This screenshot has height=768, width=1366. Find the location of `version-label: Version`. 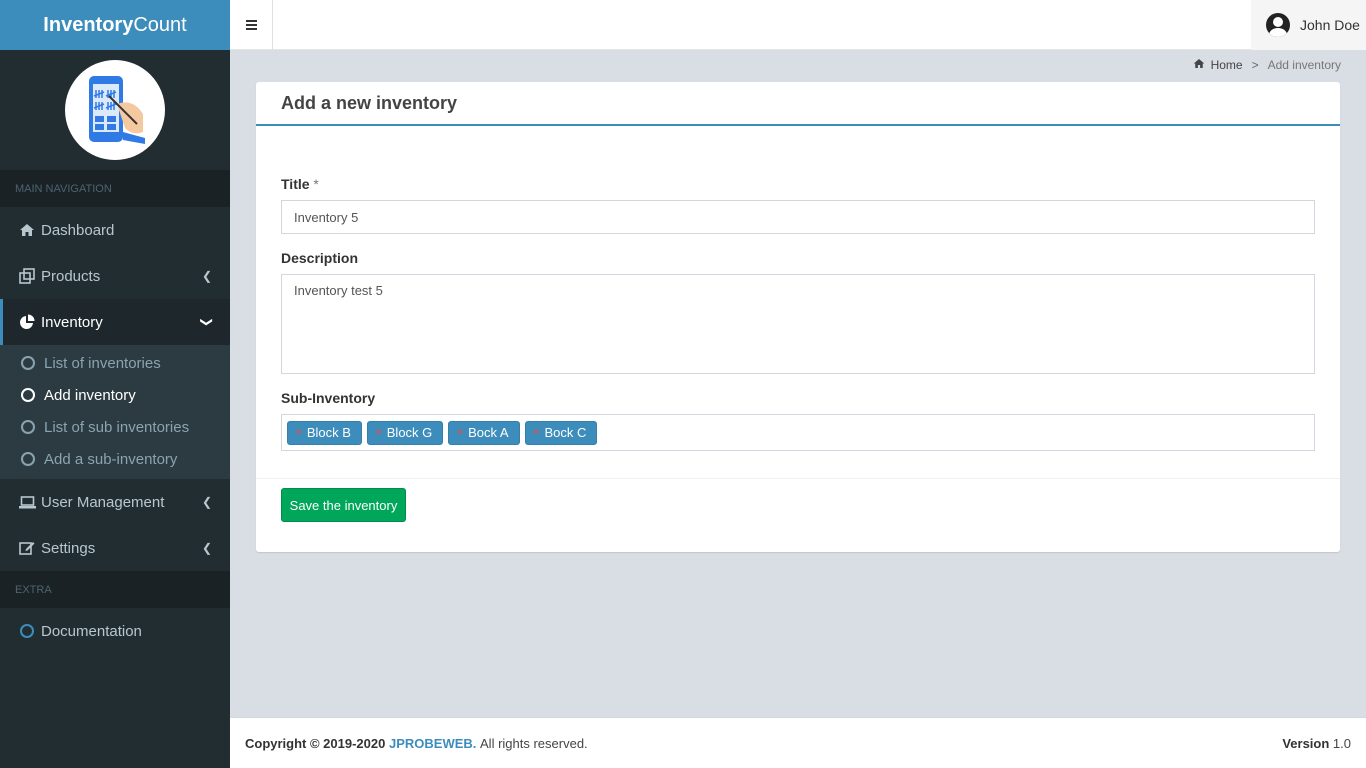

version-label: Version is located at coordinates (1306, 743).